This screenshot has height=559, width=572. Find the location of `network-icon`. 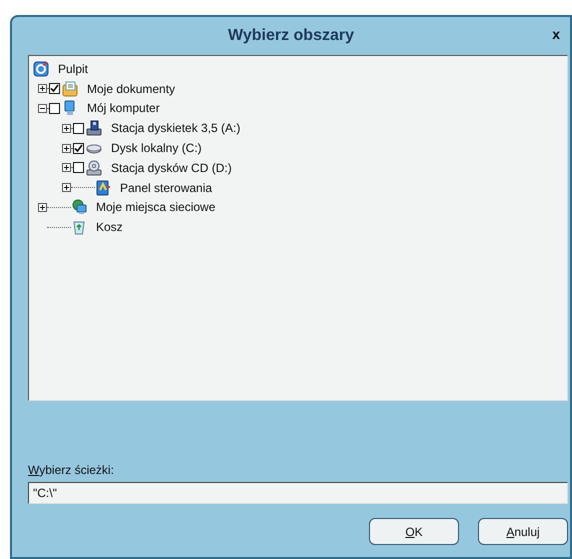

network-icon is located at coordinates (79, 207).